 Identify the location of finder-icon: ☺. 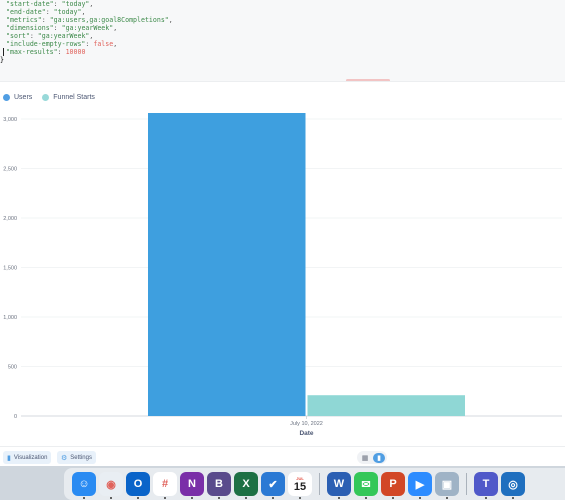
(84, 485).